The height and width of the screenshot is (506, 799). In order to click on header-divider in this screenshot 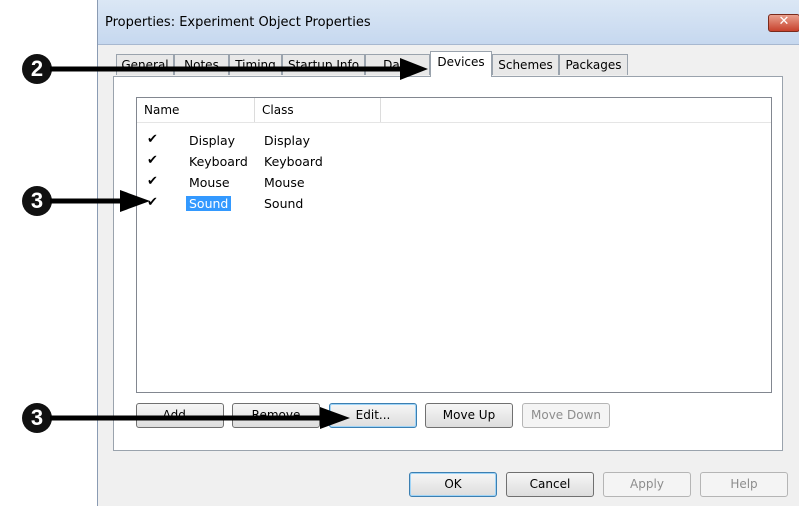, I will do `click(454, 122)`.